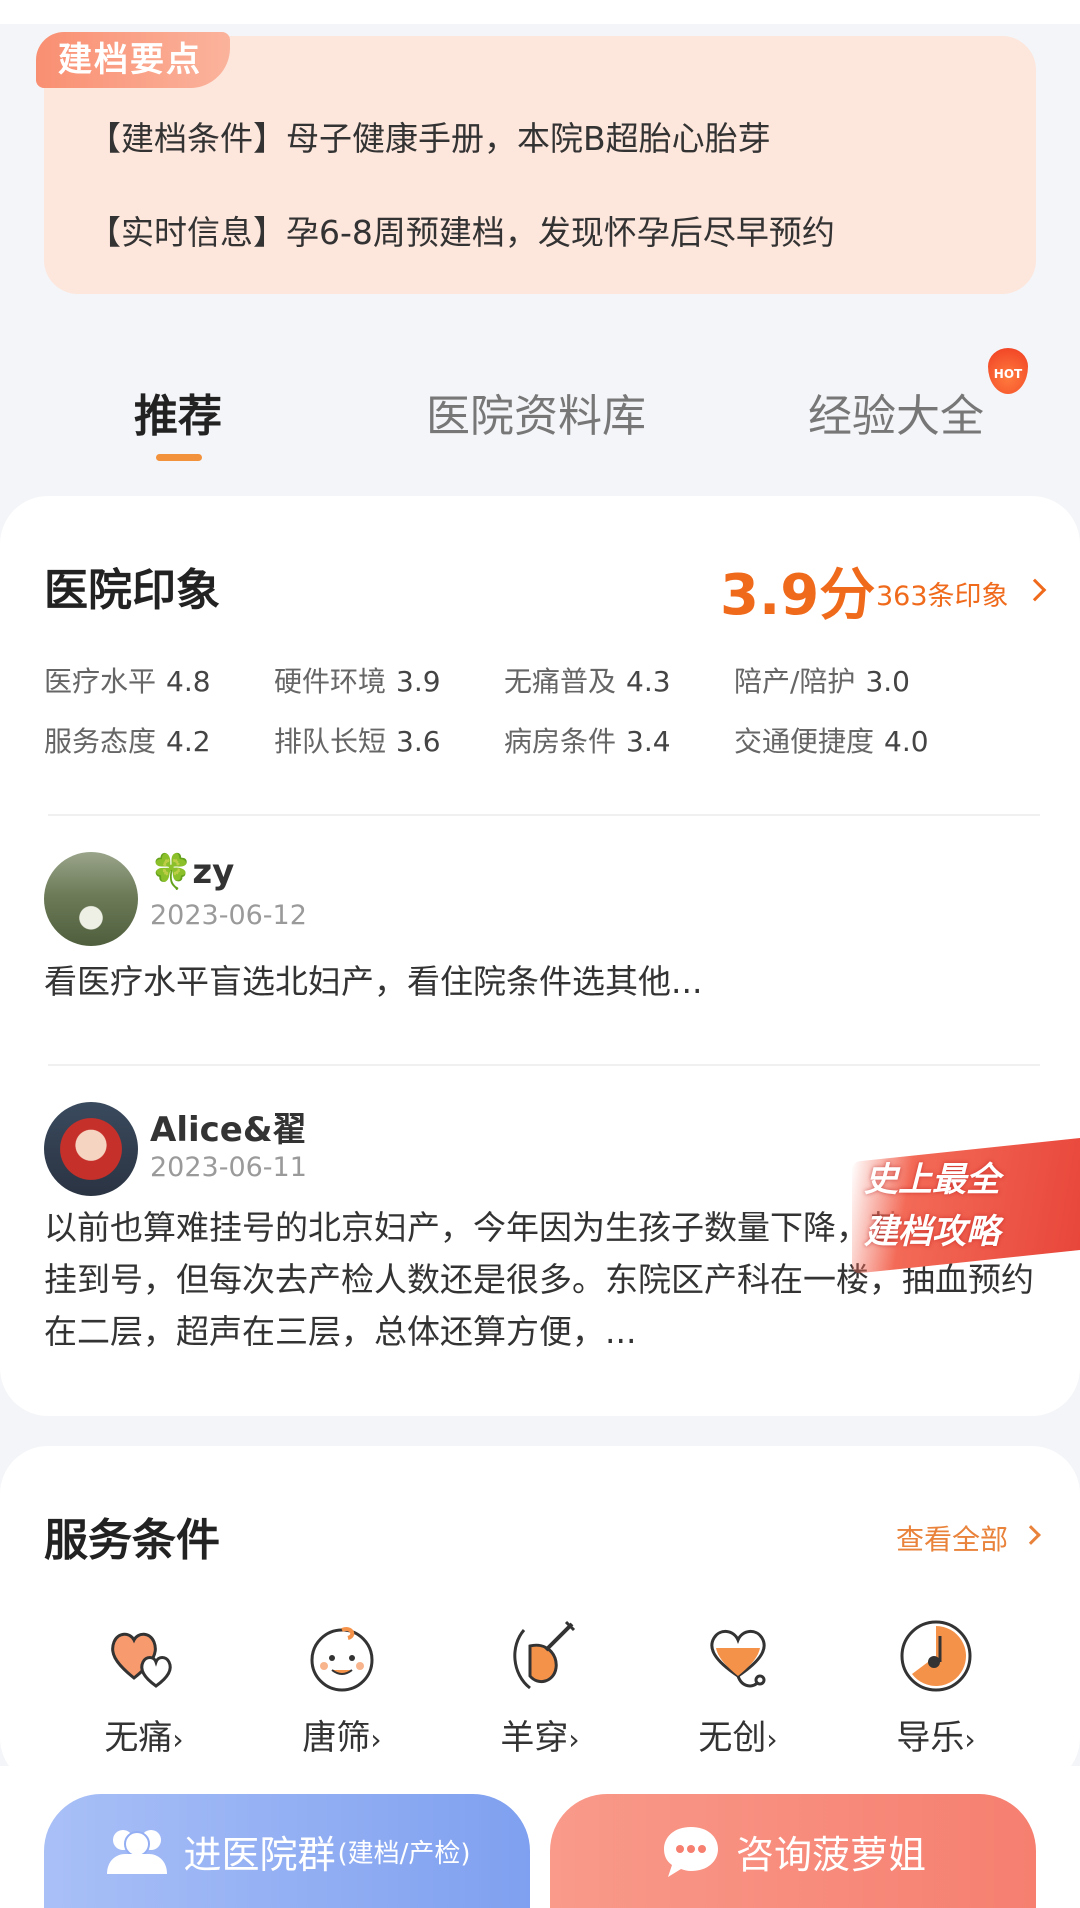 The height and width of the screenshot is (1908, 1080). Describe the element at coordinates (822, 681) in the screenshot. I see `rating-accompany: 陪产/陪护 3.0` at that location.